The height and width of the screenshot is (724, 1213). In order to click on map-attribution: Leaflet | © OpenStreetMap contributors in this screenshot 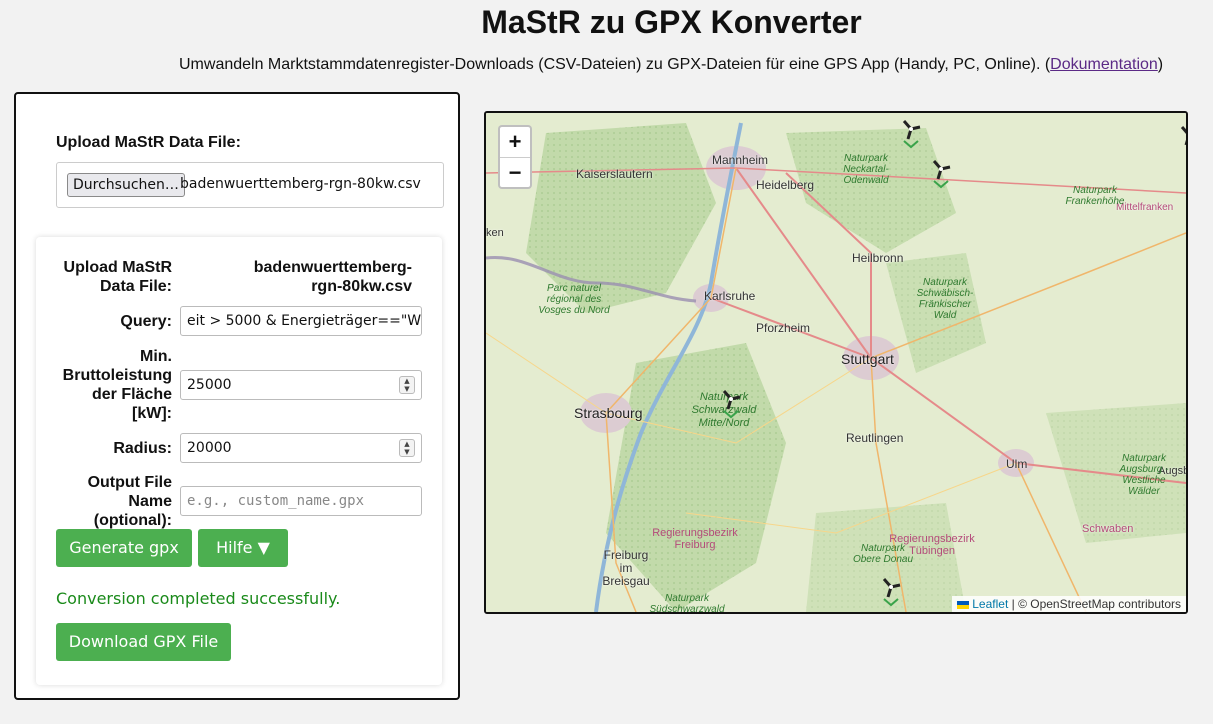, I will do `click(1069, 604)`.